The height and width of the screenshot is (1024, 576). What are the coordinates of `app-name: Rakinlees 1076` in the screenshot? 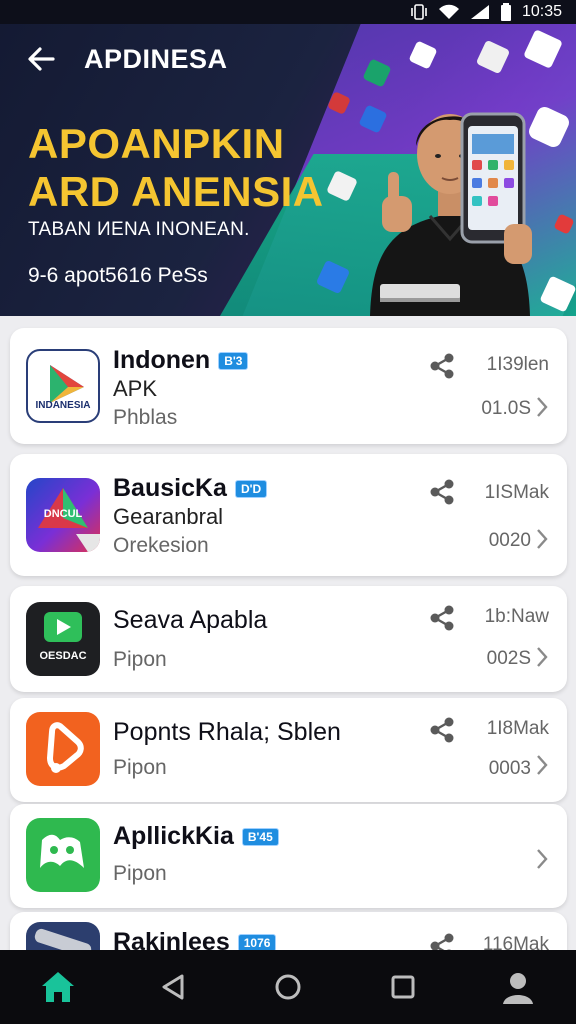 It's located at (195, 939).